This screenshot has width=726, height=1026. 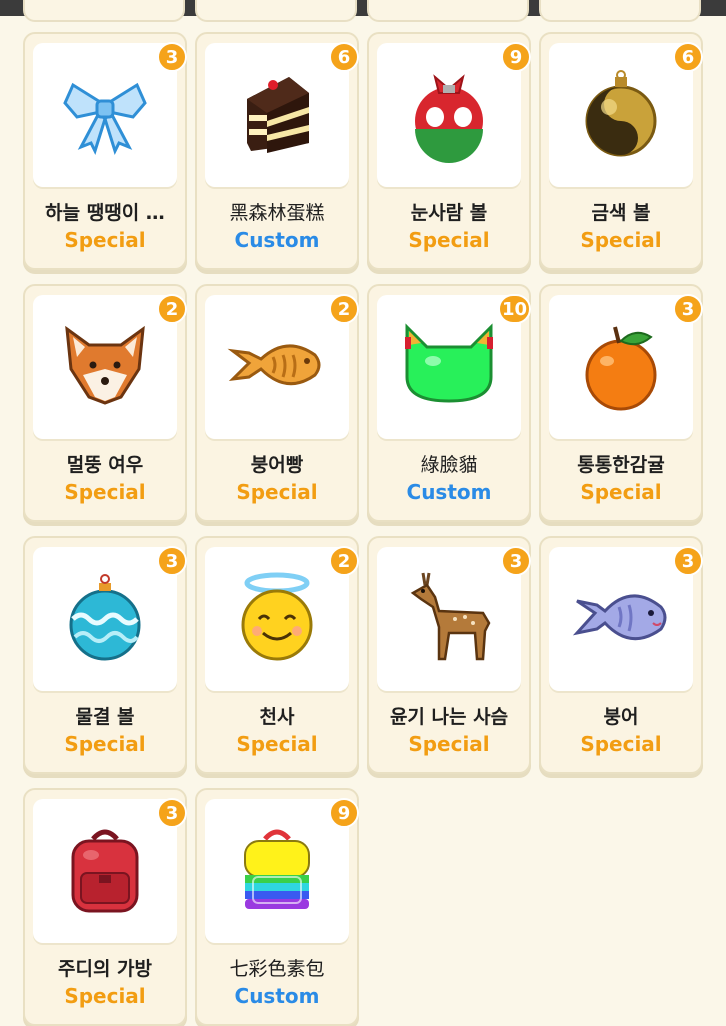 I want to click on item-card: 3 물결 볼 Special, so click(x=105, y=655).